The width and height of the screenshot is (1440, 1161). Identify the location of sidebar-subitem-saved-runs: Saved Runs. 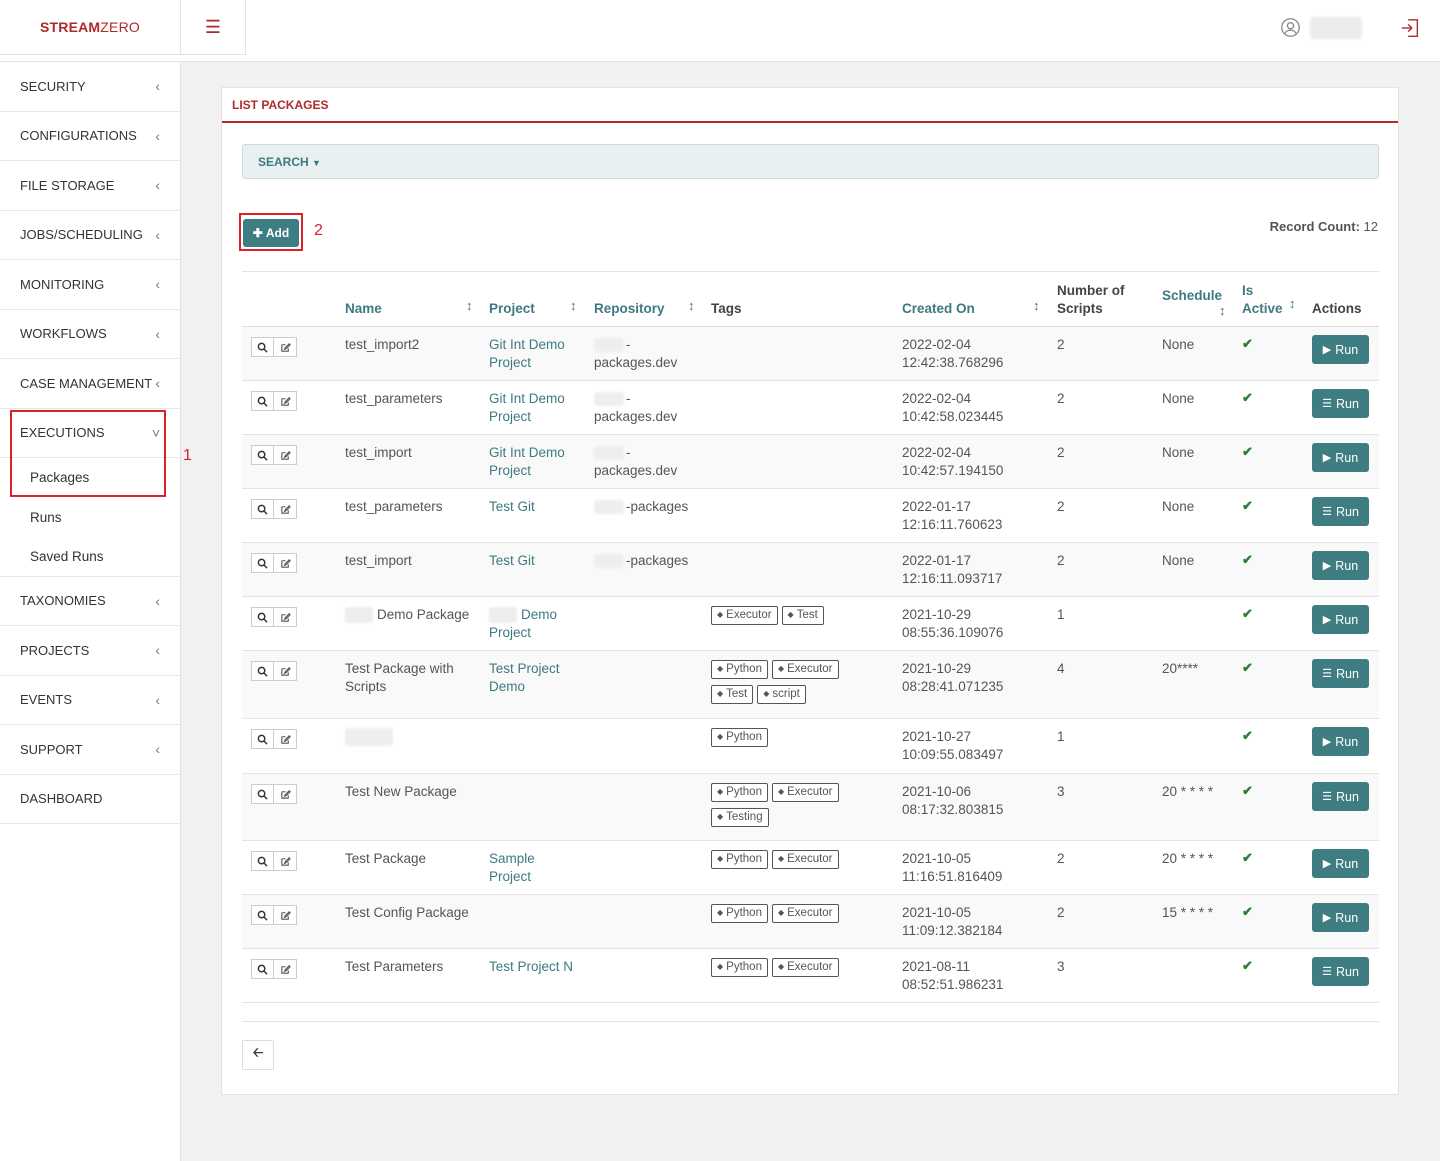
(90, 557).